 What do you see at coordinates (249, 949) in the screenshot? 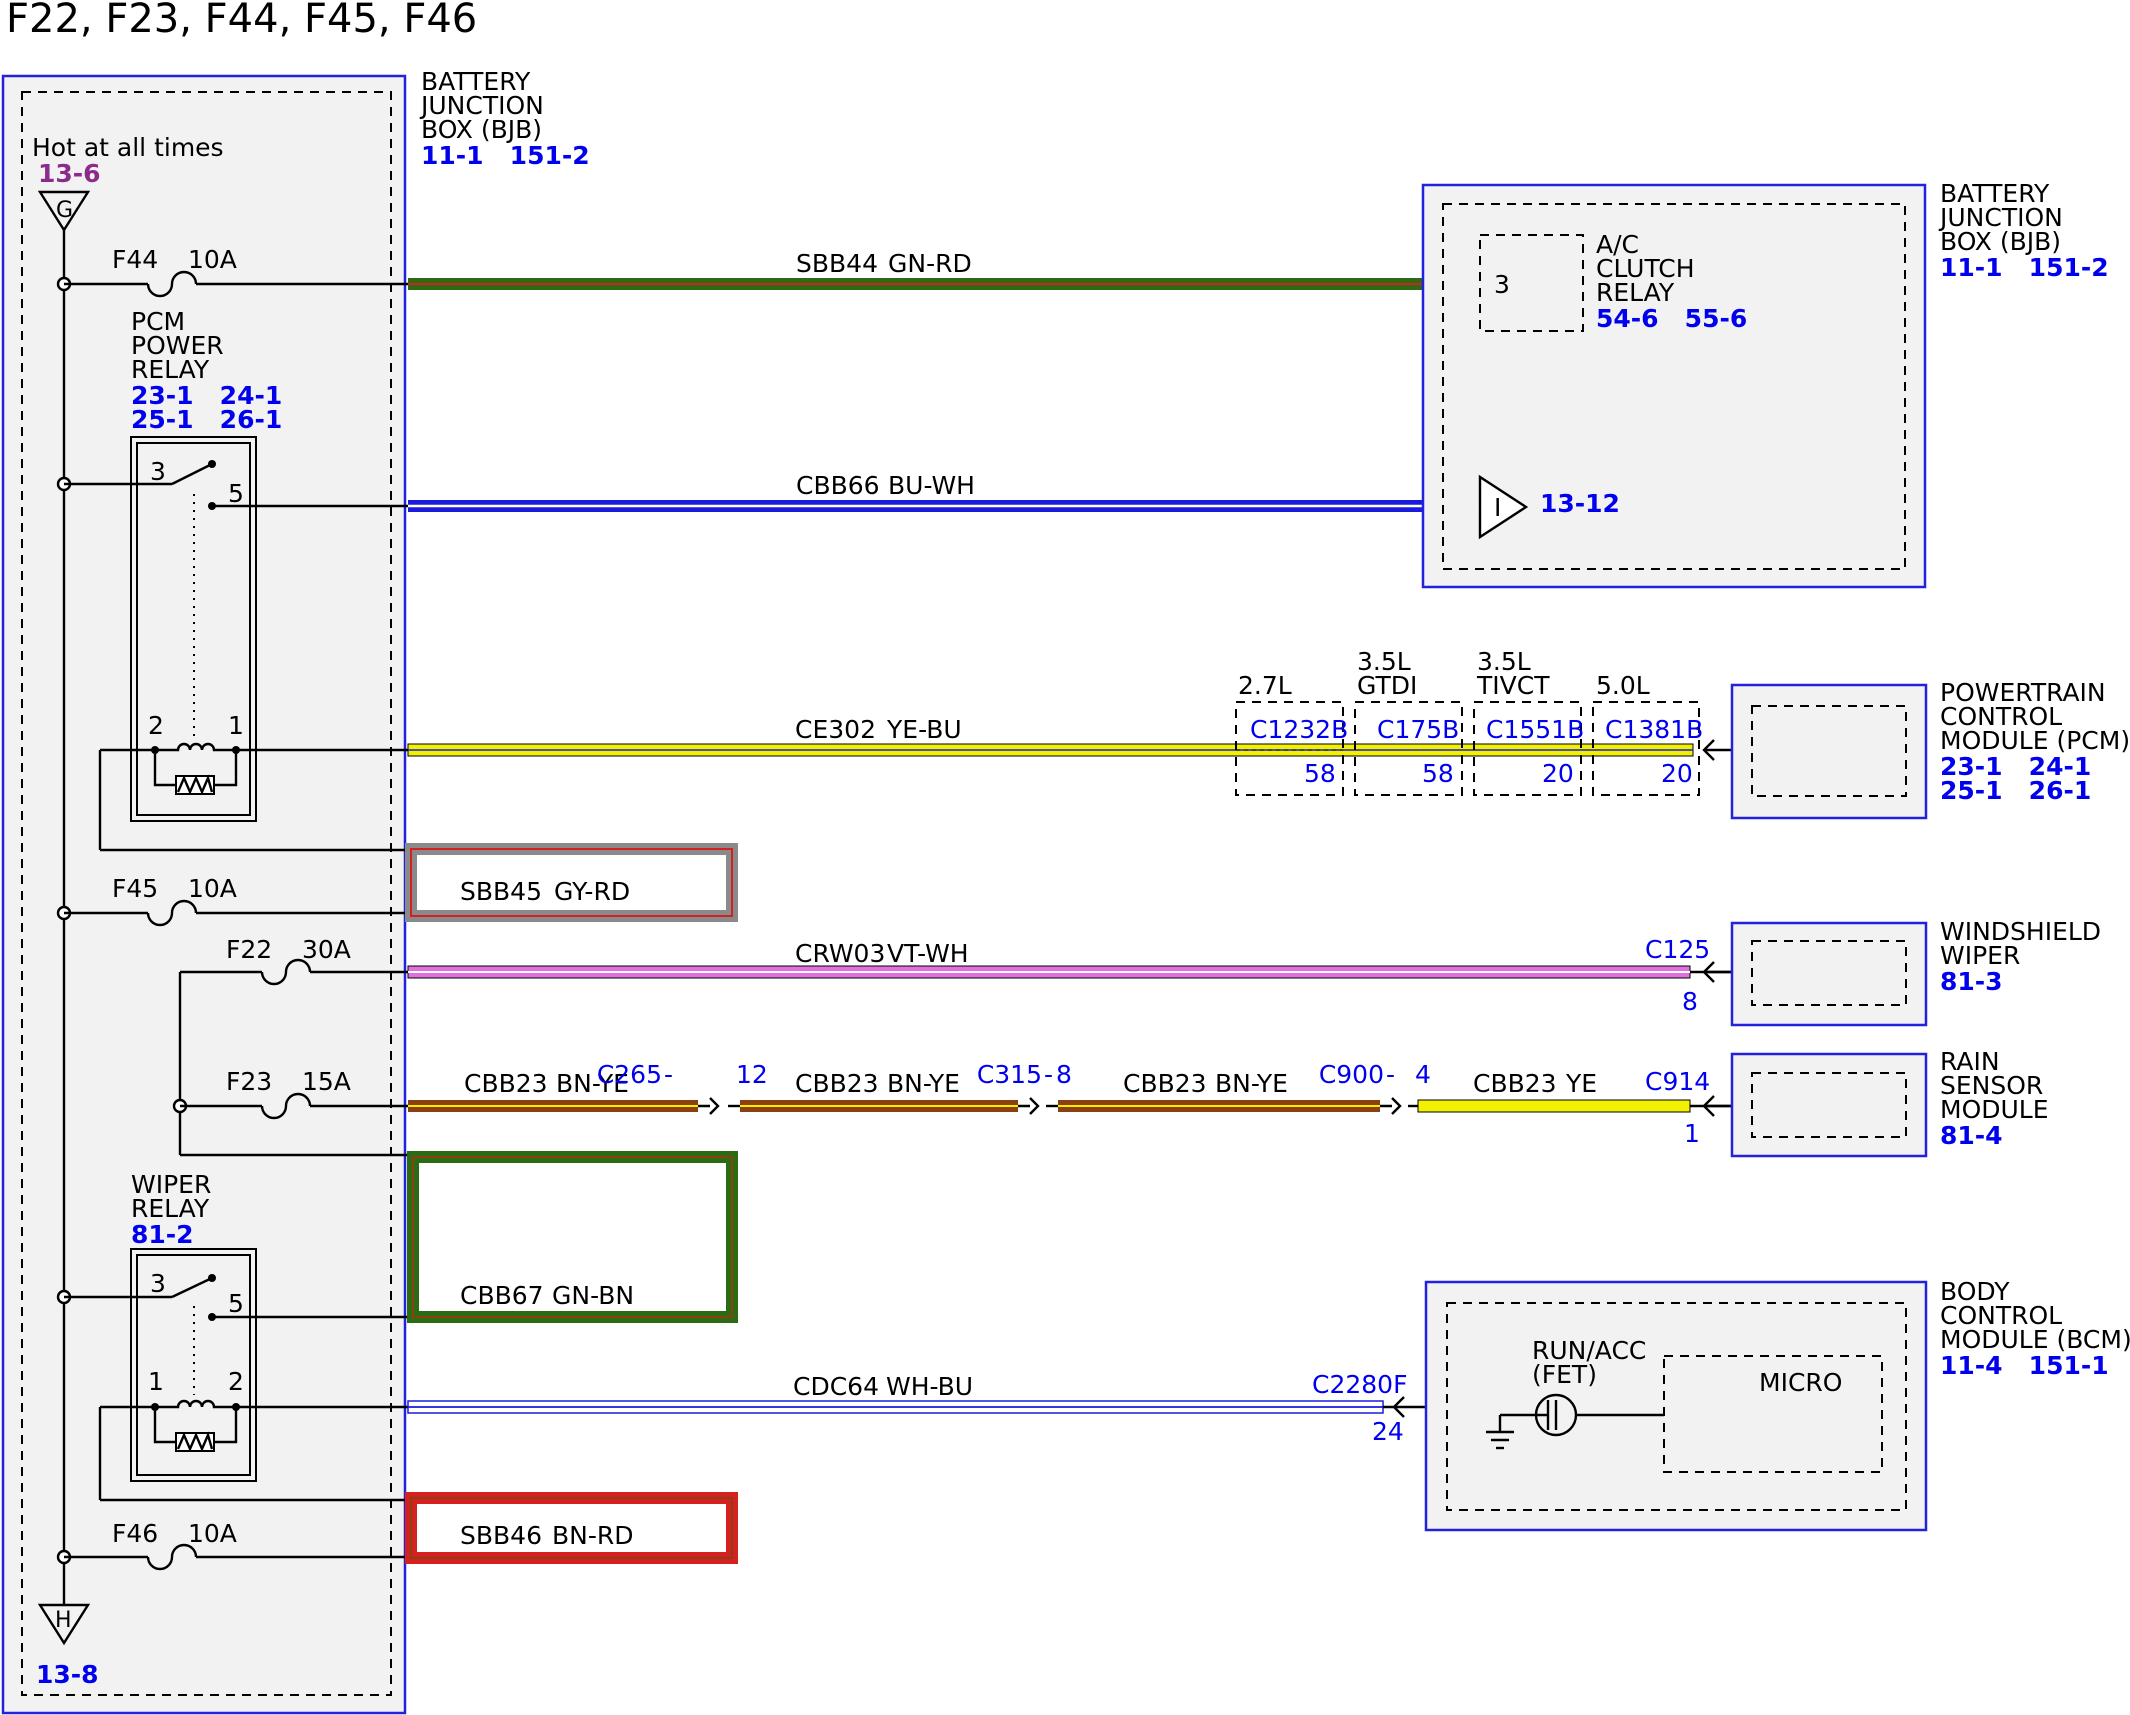
I see `fuse-f22-id: F22` at bounding box center [249, 949].